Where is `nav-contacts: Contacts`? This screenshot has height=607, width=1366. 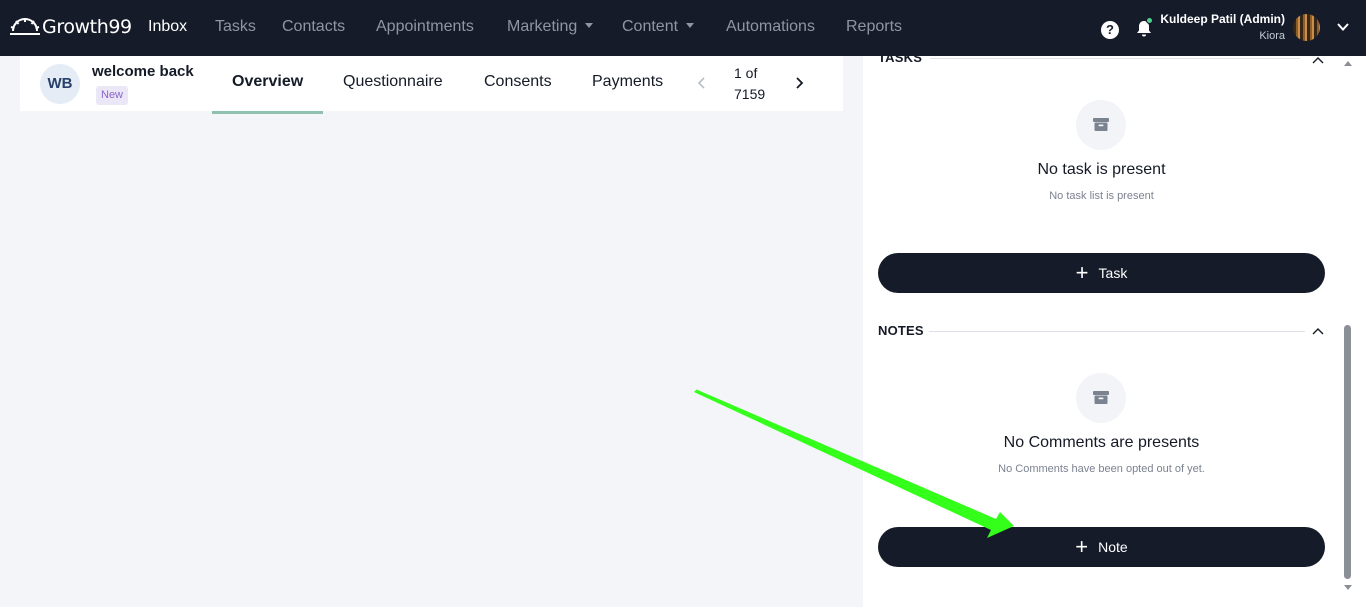
nav-contacts: Contacts is located at coordinates (313, 27).